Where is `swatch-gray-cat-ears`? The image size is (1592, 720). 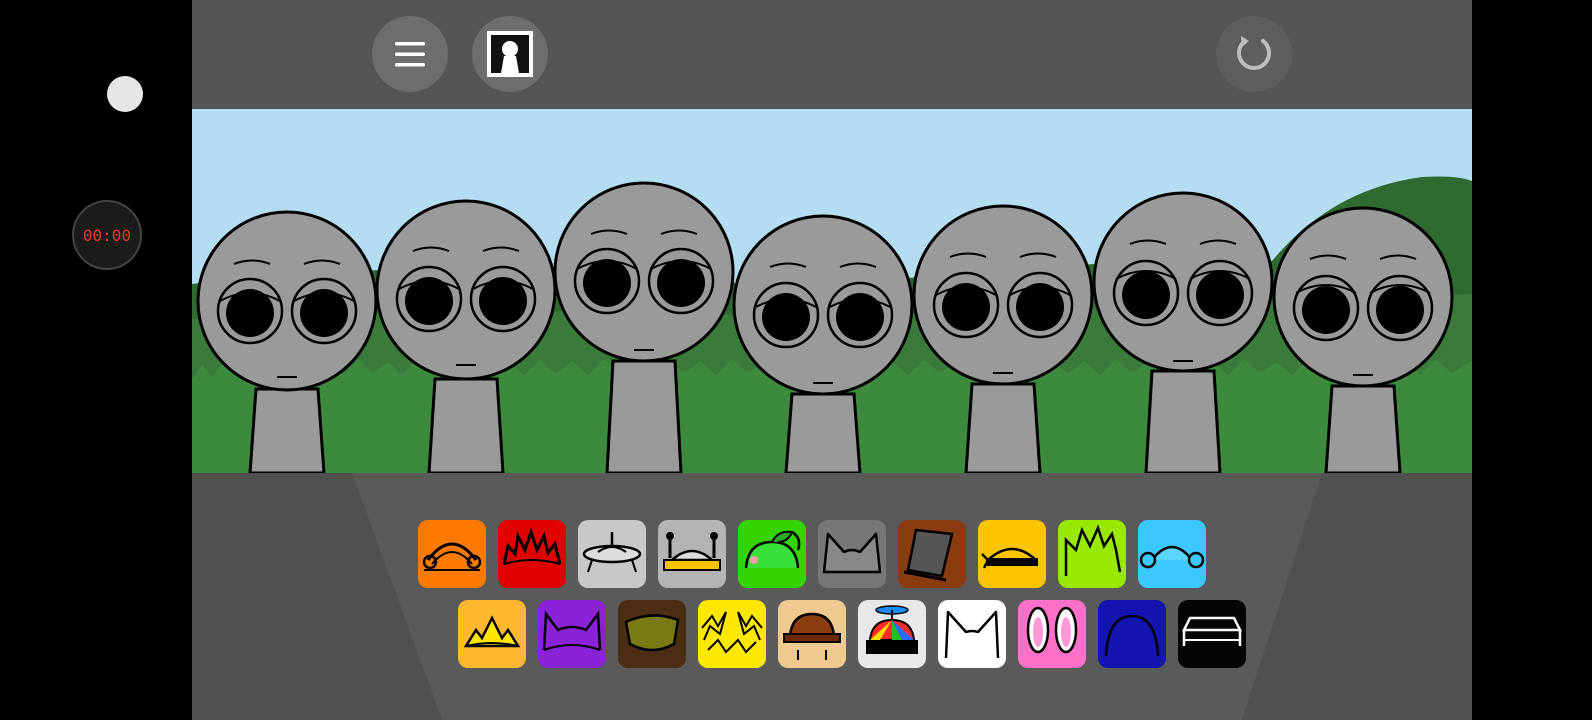
swatch-gray-cat-ears is located at coordinates (852, 554).